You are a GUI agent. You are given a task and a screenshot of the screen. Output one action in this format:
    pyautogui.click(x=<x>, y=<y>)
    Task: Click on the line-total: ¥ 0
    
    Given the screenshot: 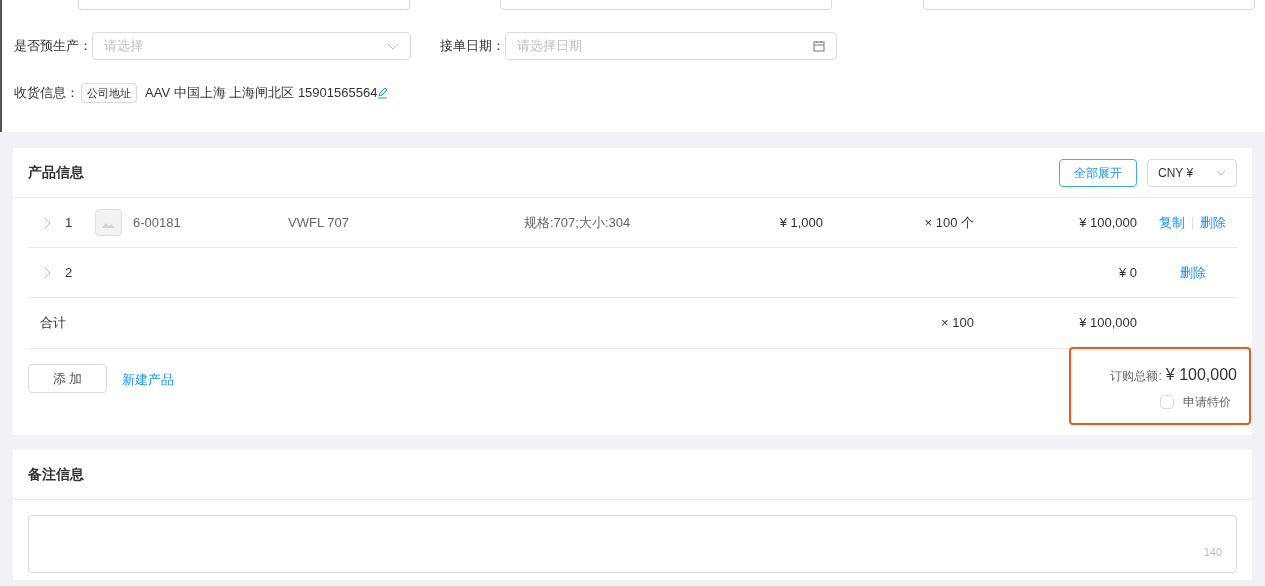 What is the action you would take?
    pyautogui.click(x=1127, y=272)
    